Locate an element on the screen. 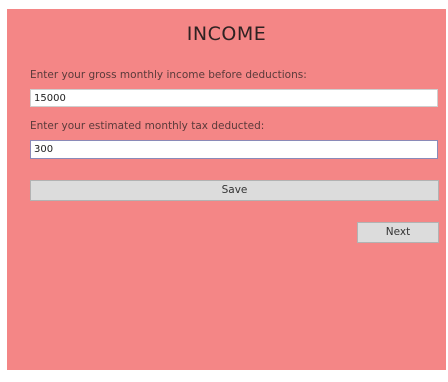 The height and width of the screenshot is (382, 448). tax-deducted-input is located at coordinates (234, 149).